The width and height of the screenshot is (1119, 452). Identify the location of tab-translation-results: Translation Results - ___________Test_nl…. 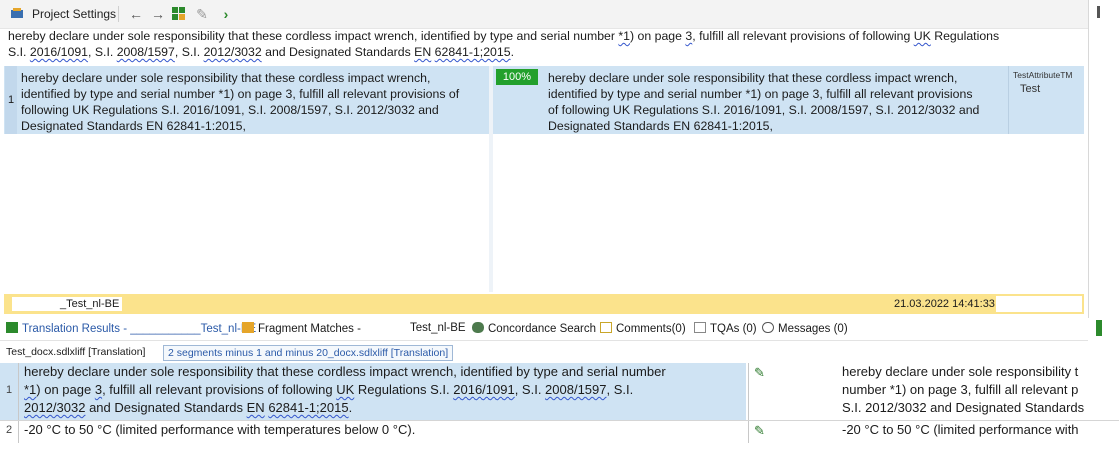
(131, 328).